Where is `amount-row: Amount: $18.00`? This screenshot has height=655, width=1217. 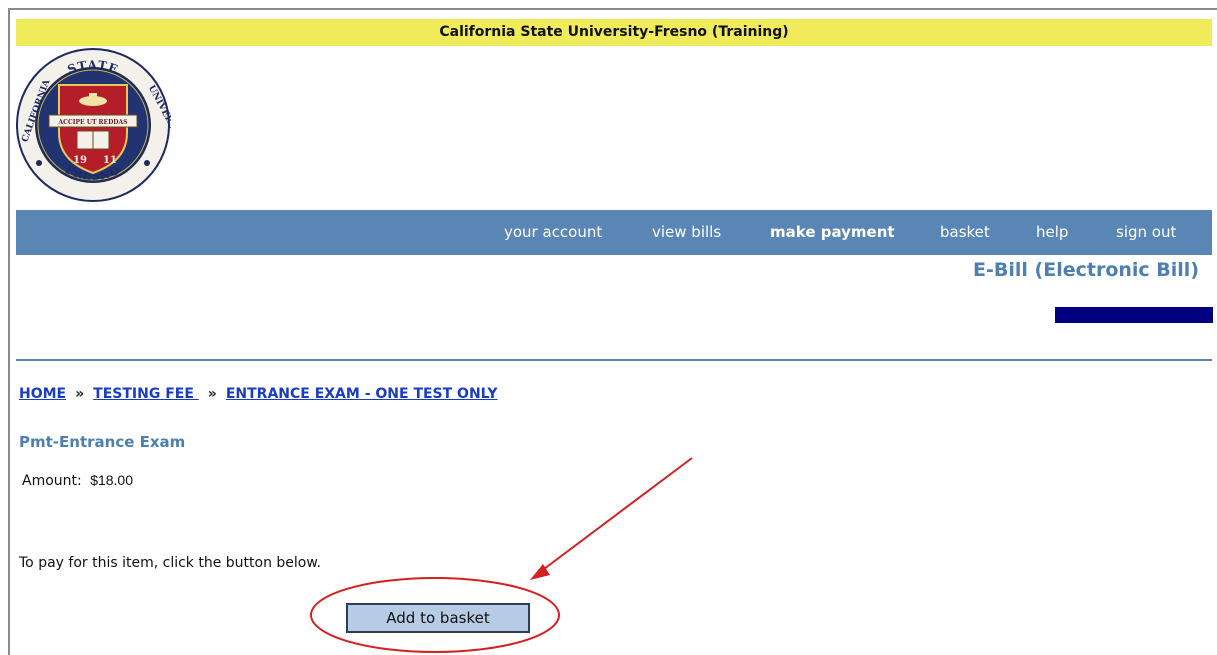
amount-row: Amount: $18.00 is located at coordinates (77, 480).